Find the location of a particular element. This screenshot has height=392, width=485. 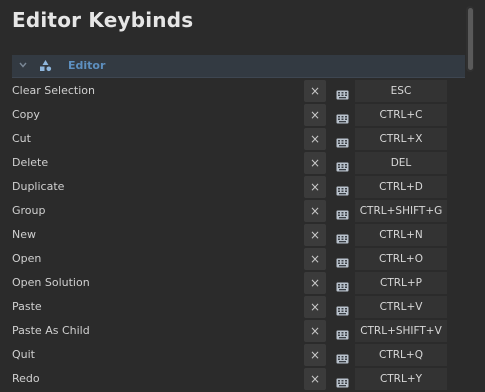

section-label: Editor is located at coordinates (87, 65).